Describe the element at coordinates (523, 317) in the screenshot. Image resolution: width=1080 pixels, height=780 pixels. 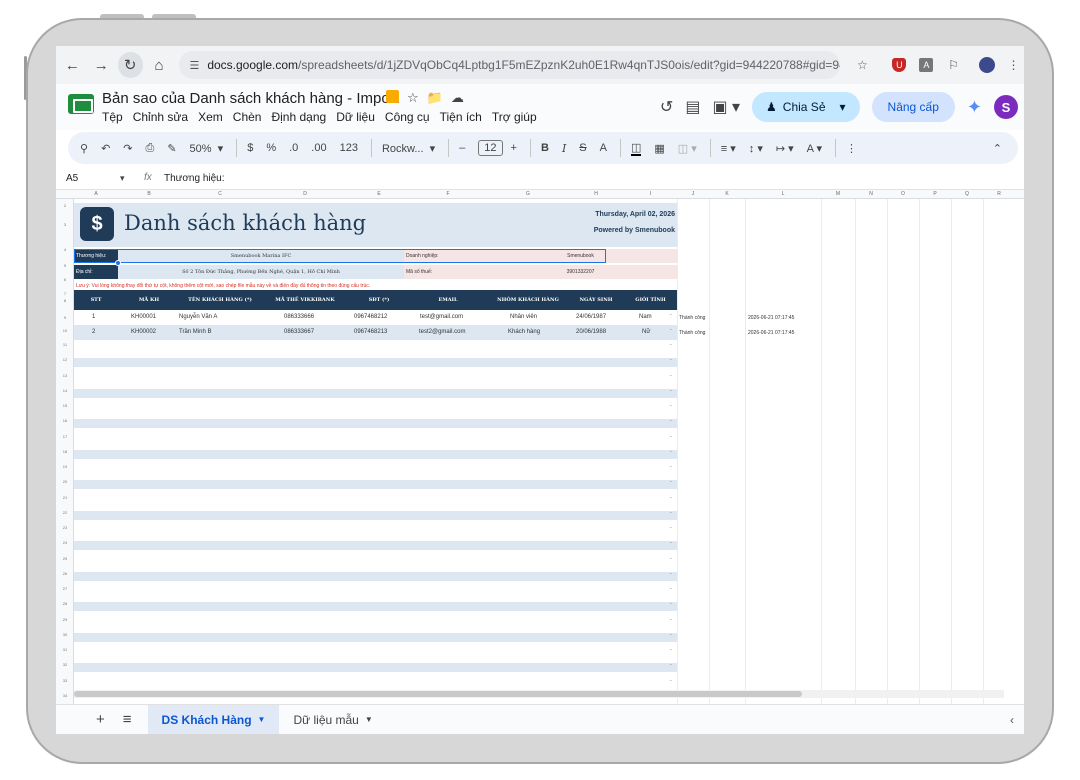
I see `cell-group: Nhân viên` at that location.